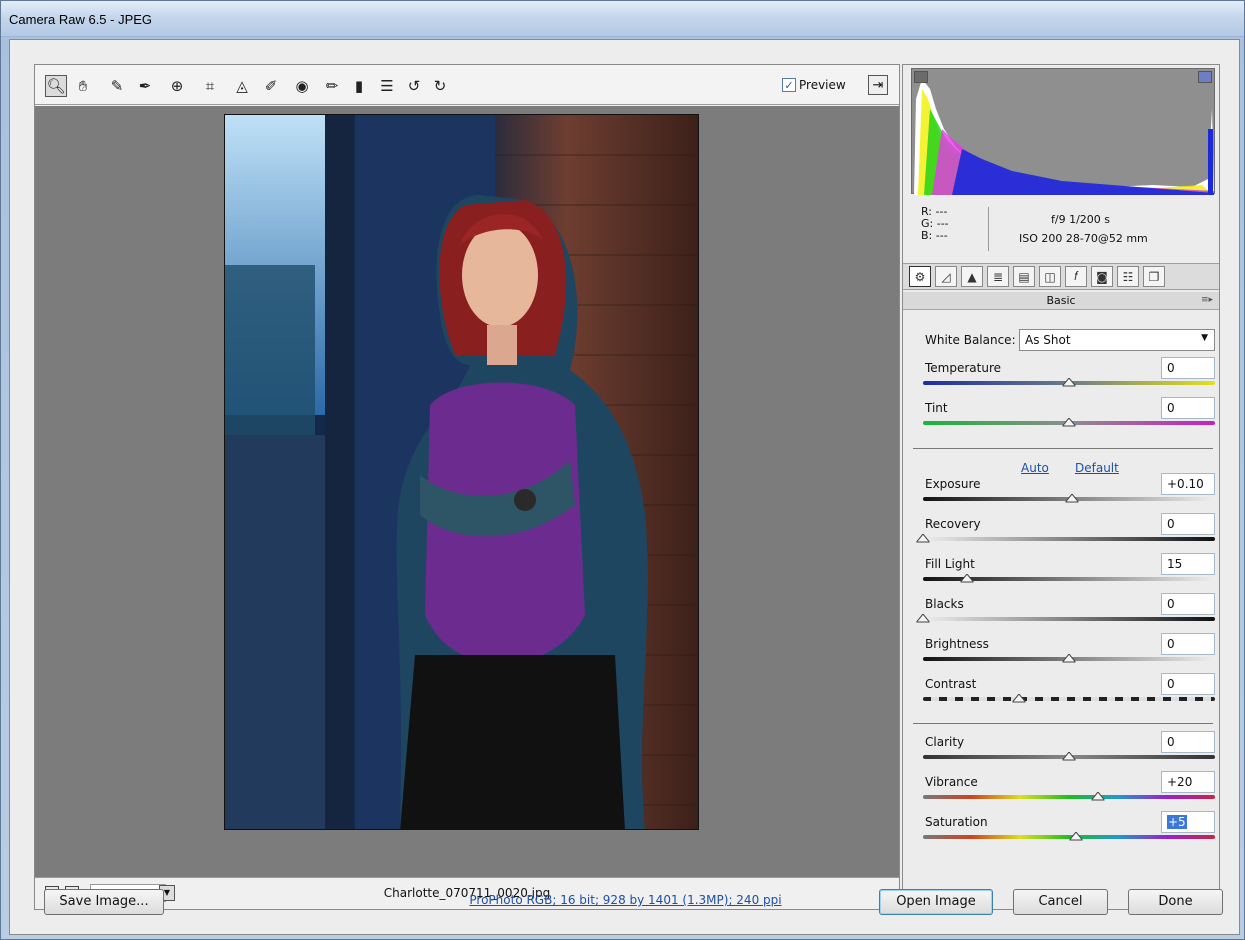 Image resolution: width=1245 pixels, height=940 pixels. I want to click on panel-tabs: ⚙ ◿ ▲ ≣ ▤ ◫ 𝑓 ◙ ☷ ❐, so click(1061, 276).